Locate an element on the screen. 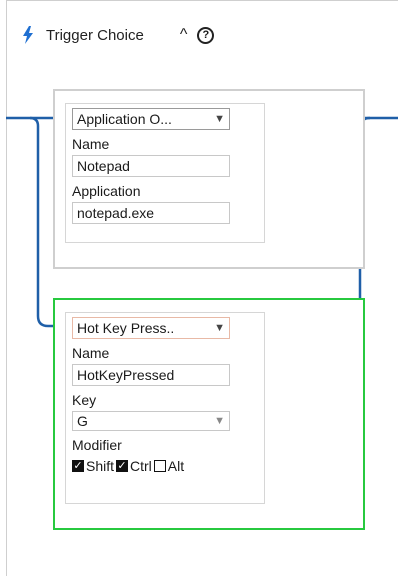 The image size is (398, 576). application-input: notepad.exe is located at coordinates (151, 213).